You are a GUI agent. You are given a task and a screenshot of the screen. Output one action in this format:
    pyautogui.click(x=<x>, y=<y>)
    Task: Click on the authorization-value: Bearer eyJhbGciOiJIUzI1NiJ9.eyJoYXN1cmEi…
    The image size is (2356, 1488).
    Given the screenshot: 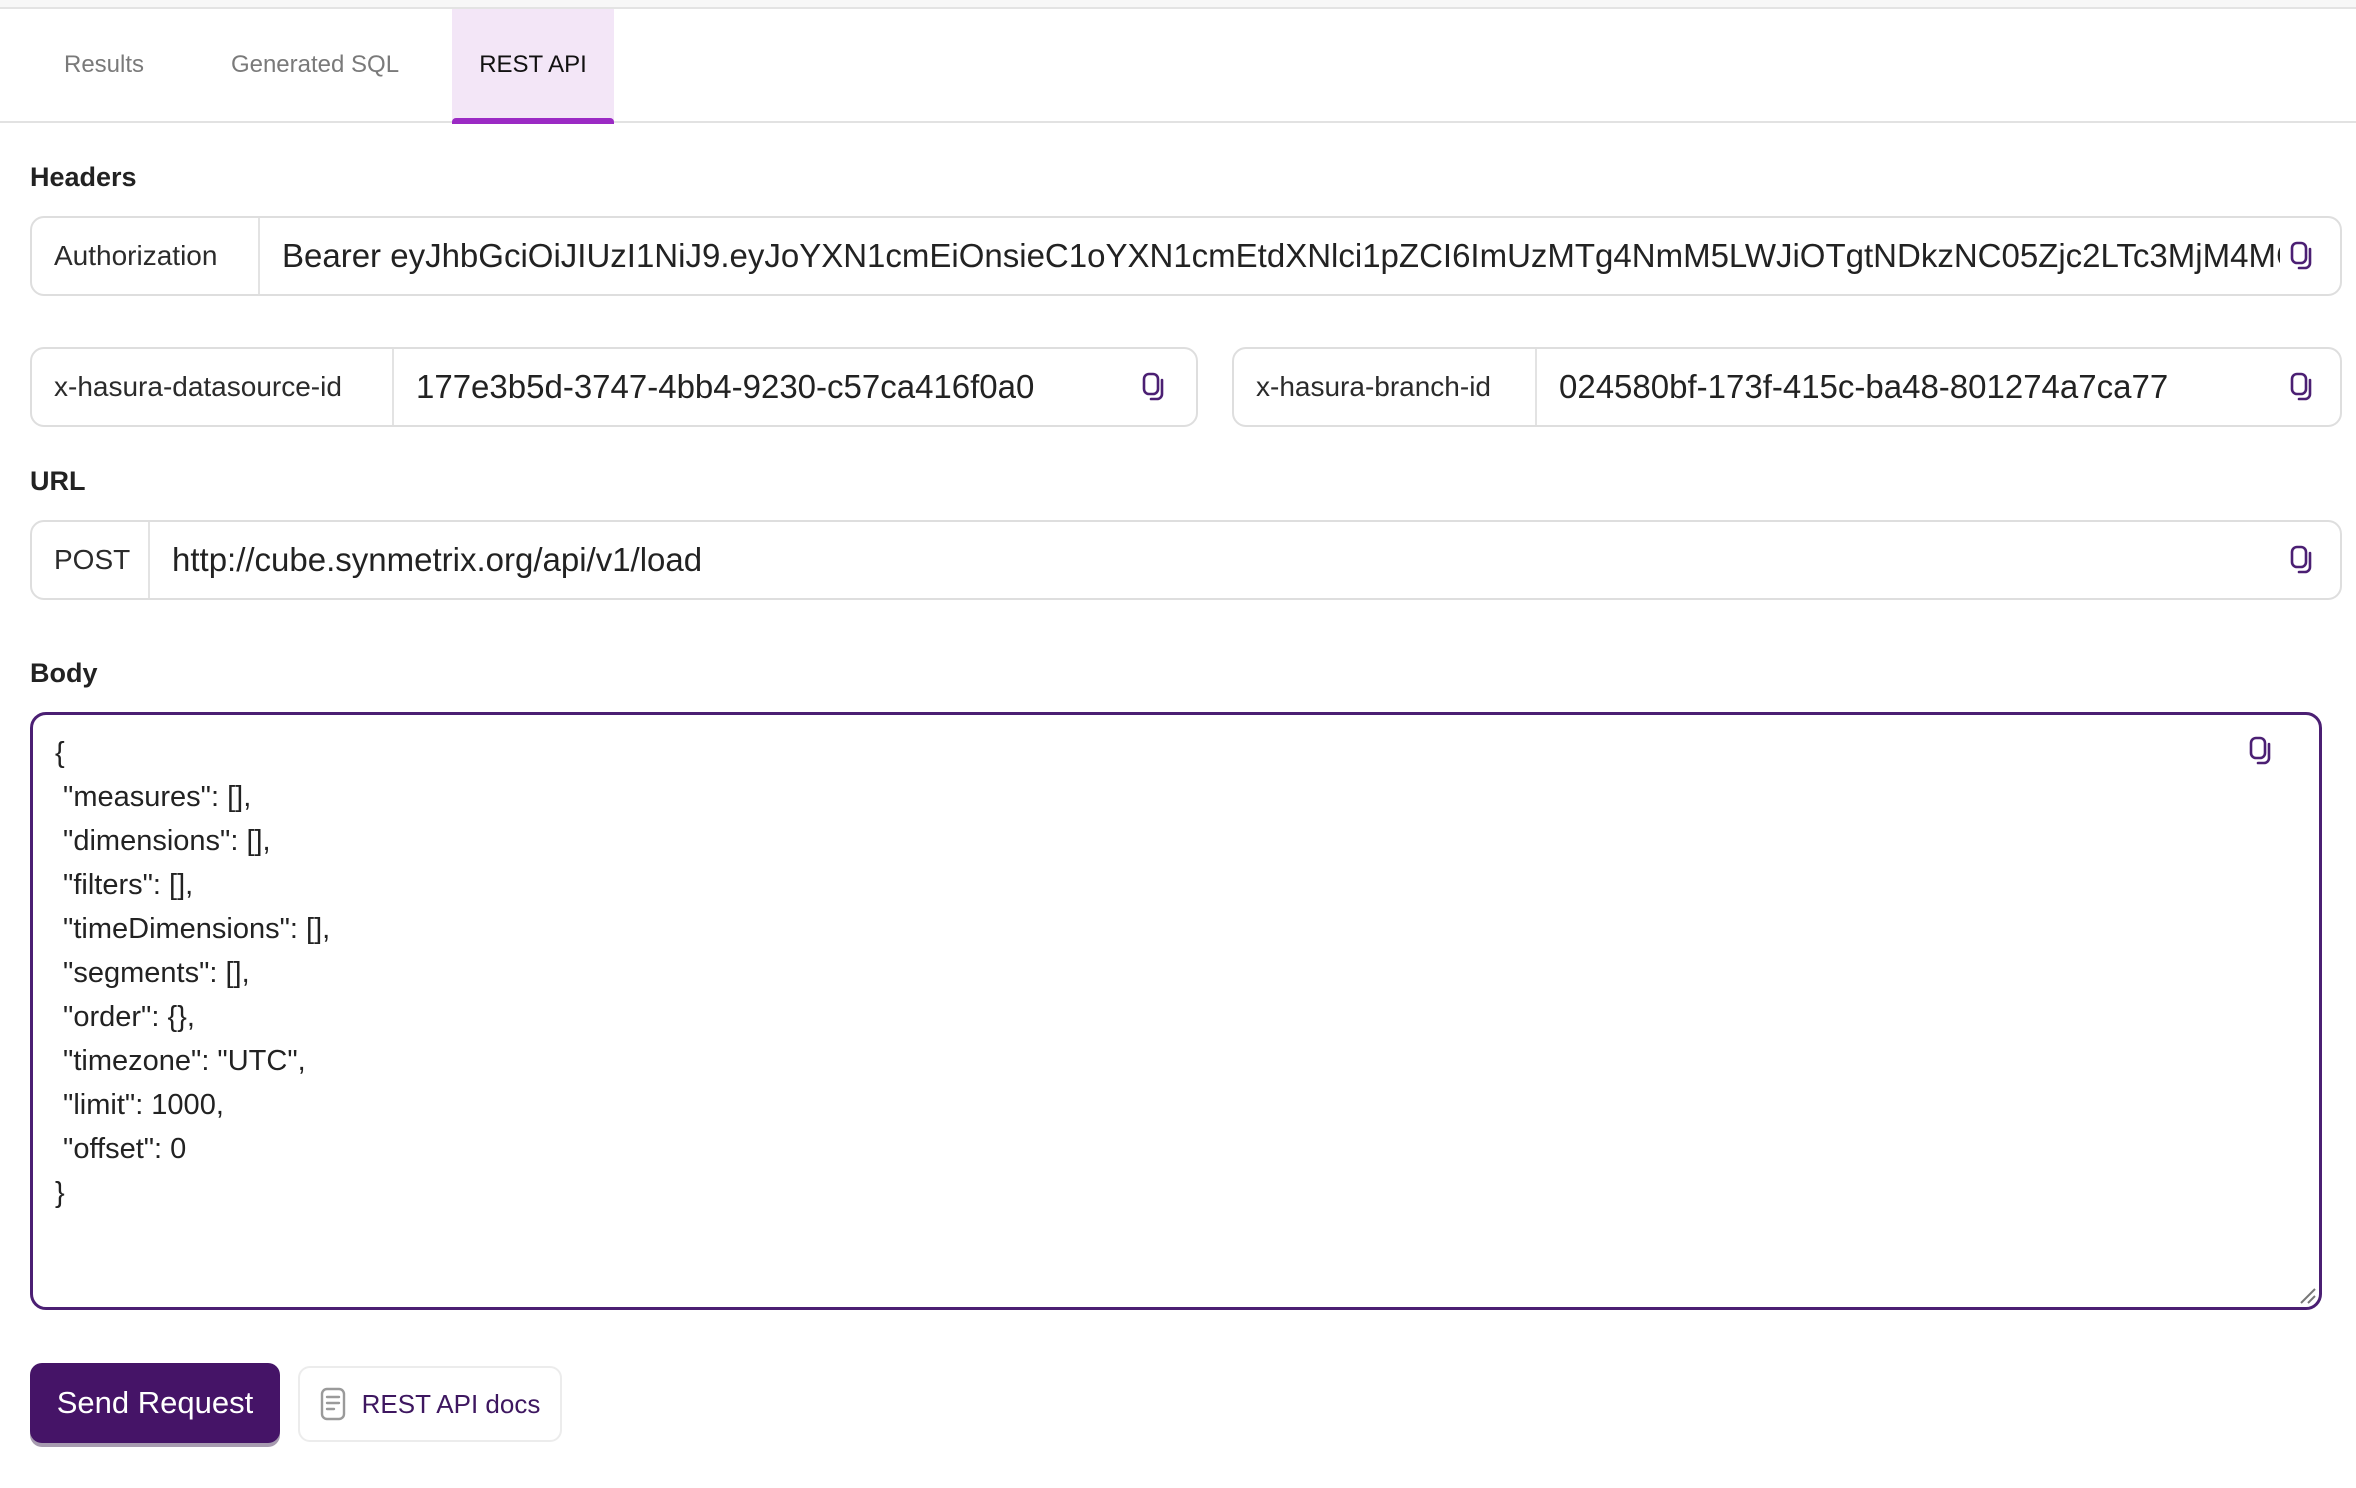 What is the action you would take?
    pyautogui.click(x=1270, y=256)
    